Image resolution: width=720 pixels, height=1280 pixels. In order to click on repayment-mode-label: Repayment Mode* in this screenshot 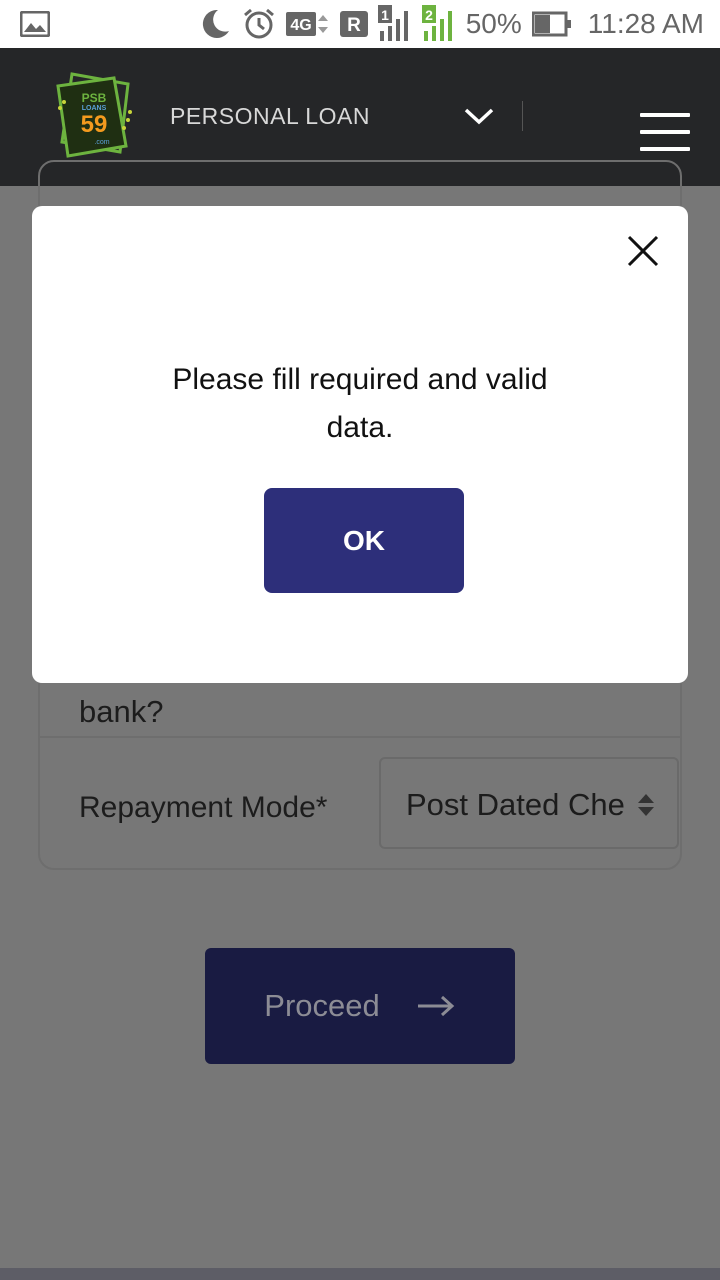, I will do `click(203, 807)`.